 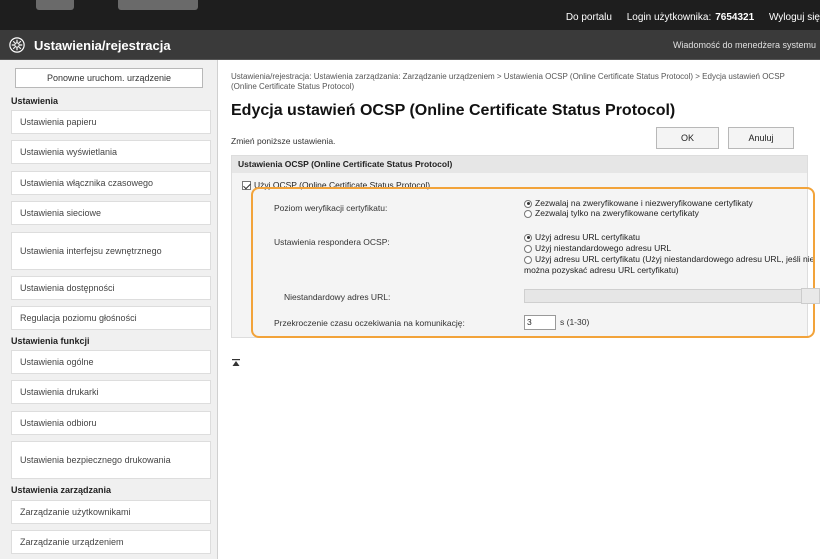 What do you see at coordinates (111, 542) in the screenshot?
I see `sidebar-item-device-management: Zarządzanie urządzeniem` at bounding box center [111, 542].